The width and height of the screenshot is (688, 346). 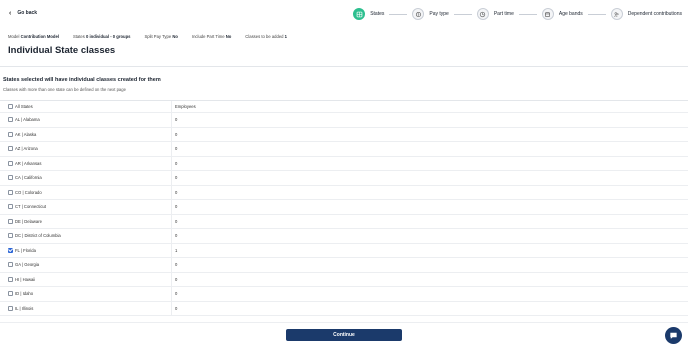 What do you see at coordinates (418, 14) in the screenshot?
I see `pay-type-step-icon: $` at bounding box center [418, 14].